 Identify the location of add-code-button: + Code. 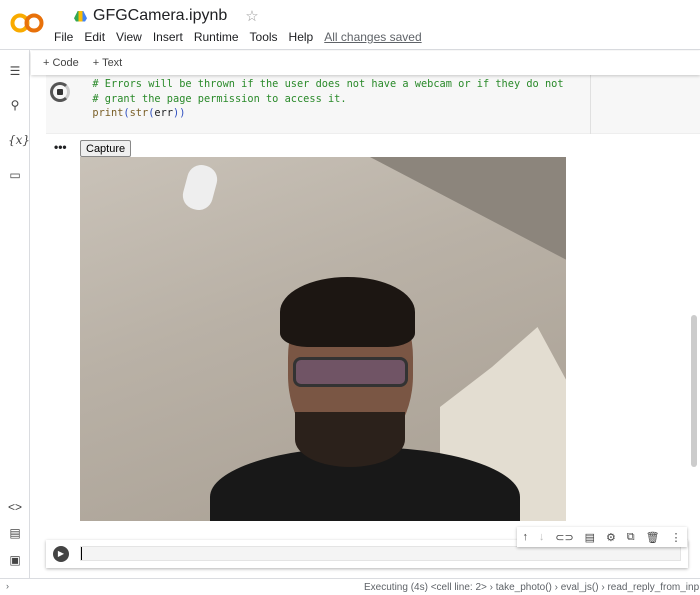
(61, 63).